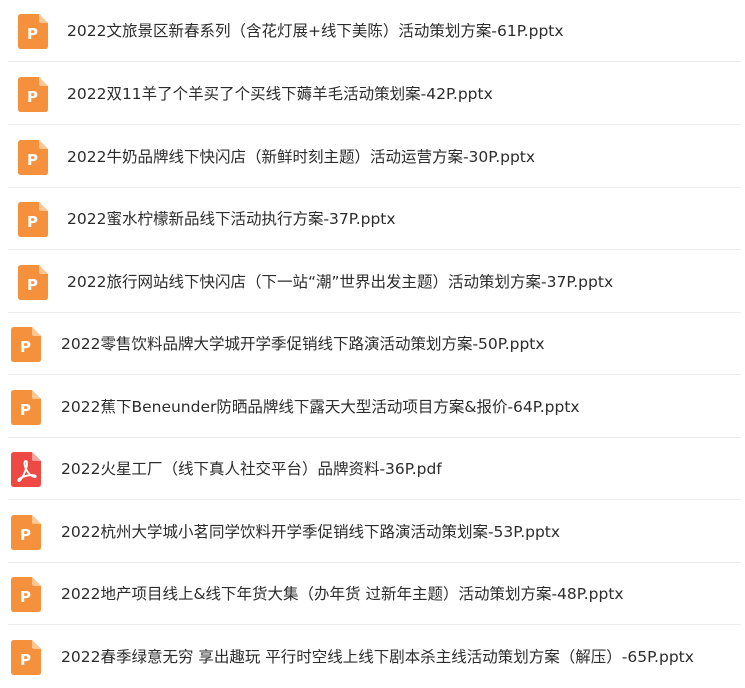 The height and width of the screenshot is (688, 745). I want to click on pdf-file-icon, so click(26, 469).